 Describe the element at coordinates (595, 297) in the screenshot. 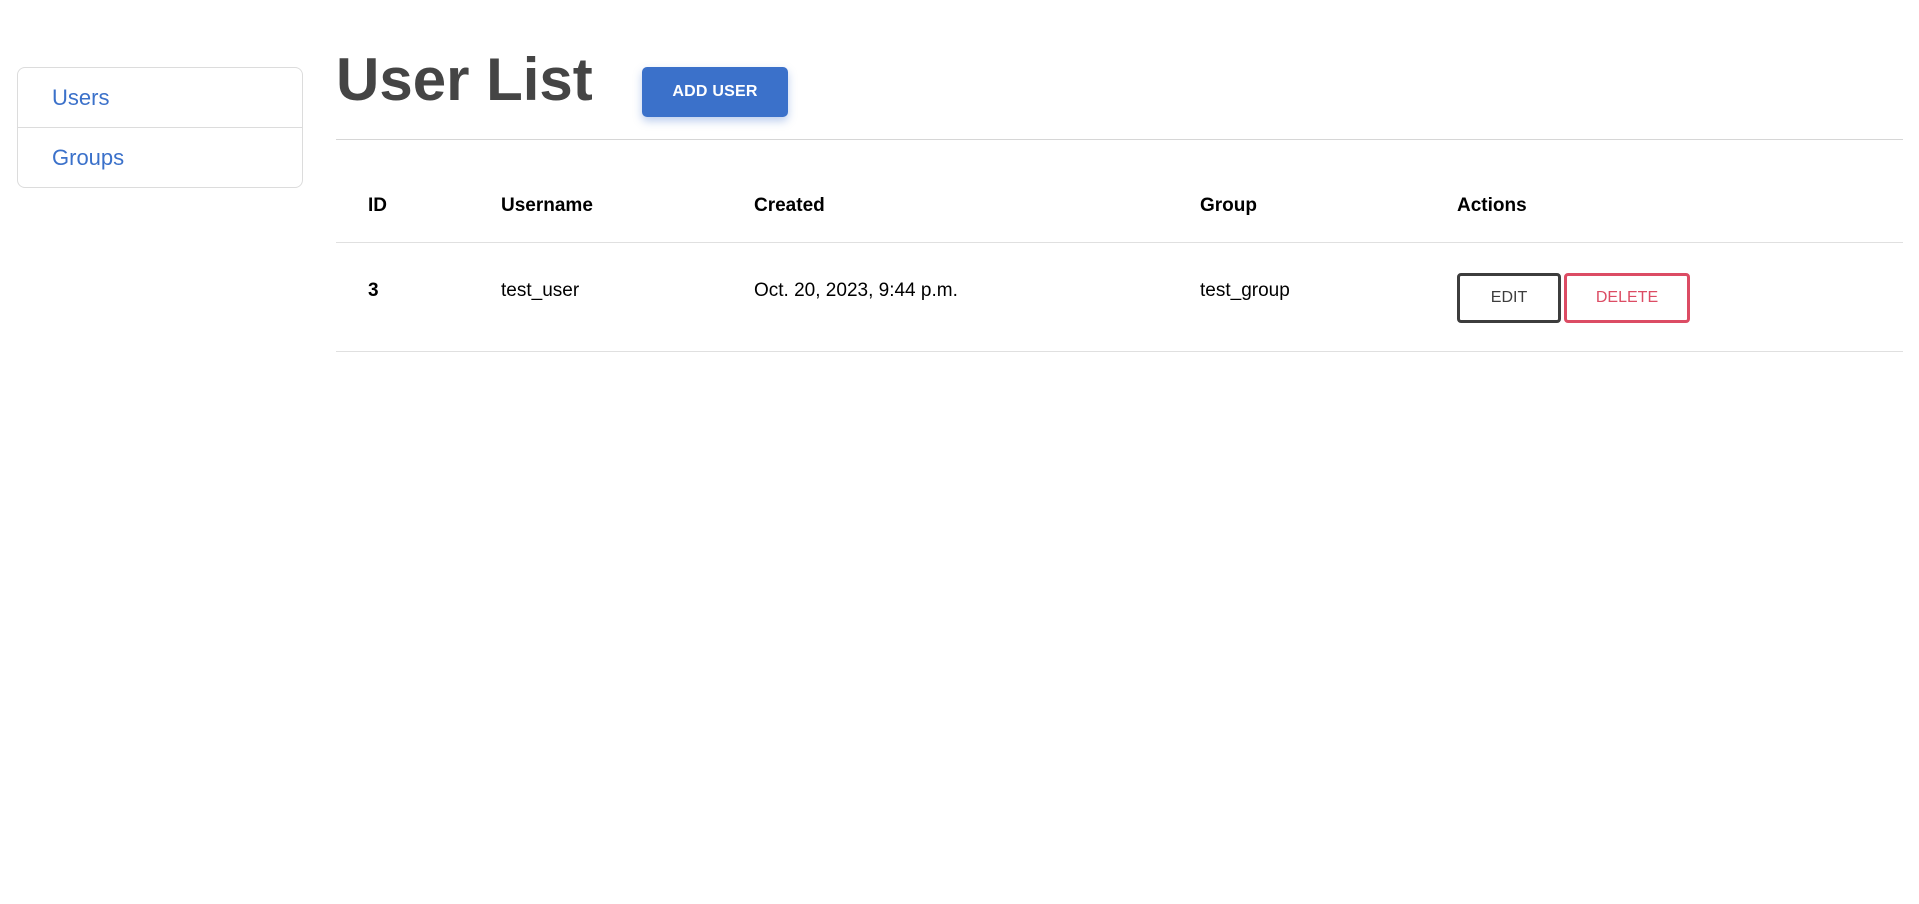

I see `cell-username: test_user` at that location.